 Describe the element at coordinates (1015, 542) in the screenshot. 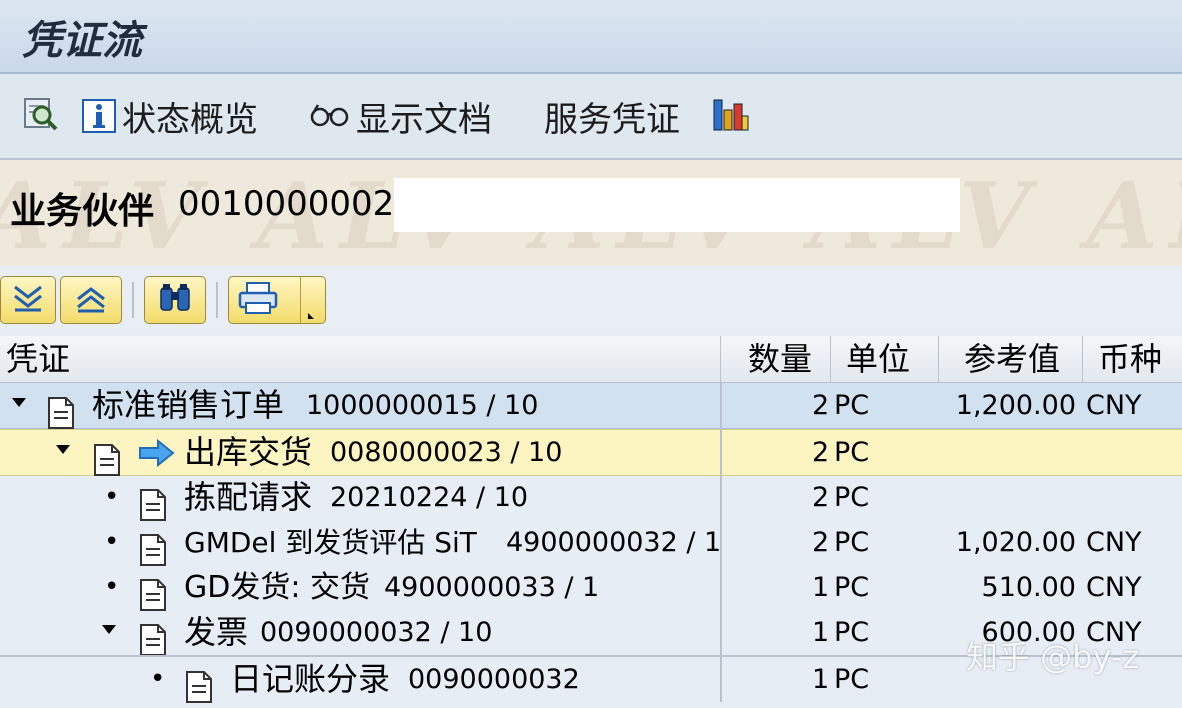

I see `reference-value-cell: 1,020.00` at that location.